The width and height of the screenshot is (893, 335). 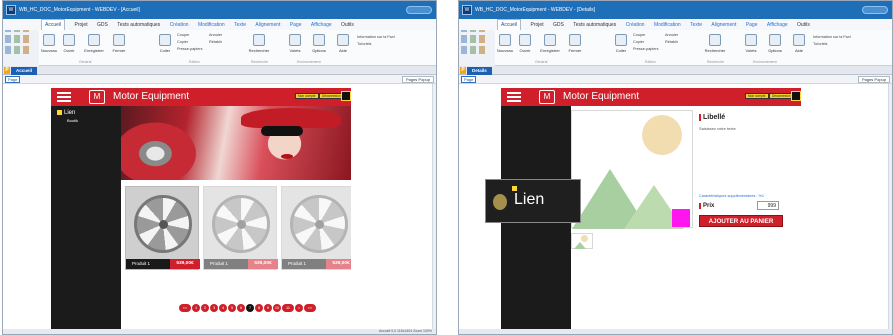 What do you see at coordinates (277, 308) in the screenshot?
I see `pager-page: 10` at bounding box center [277, 308].